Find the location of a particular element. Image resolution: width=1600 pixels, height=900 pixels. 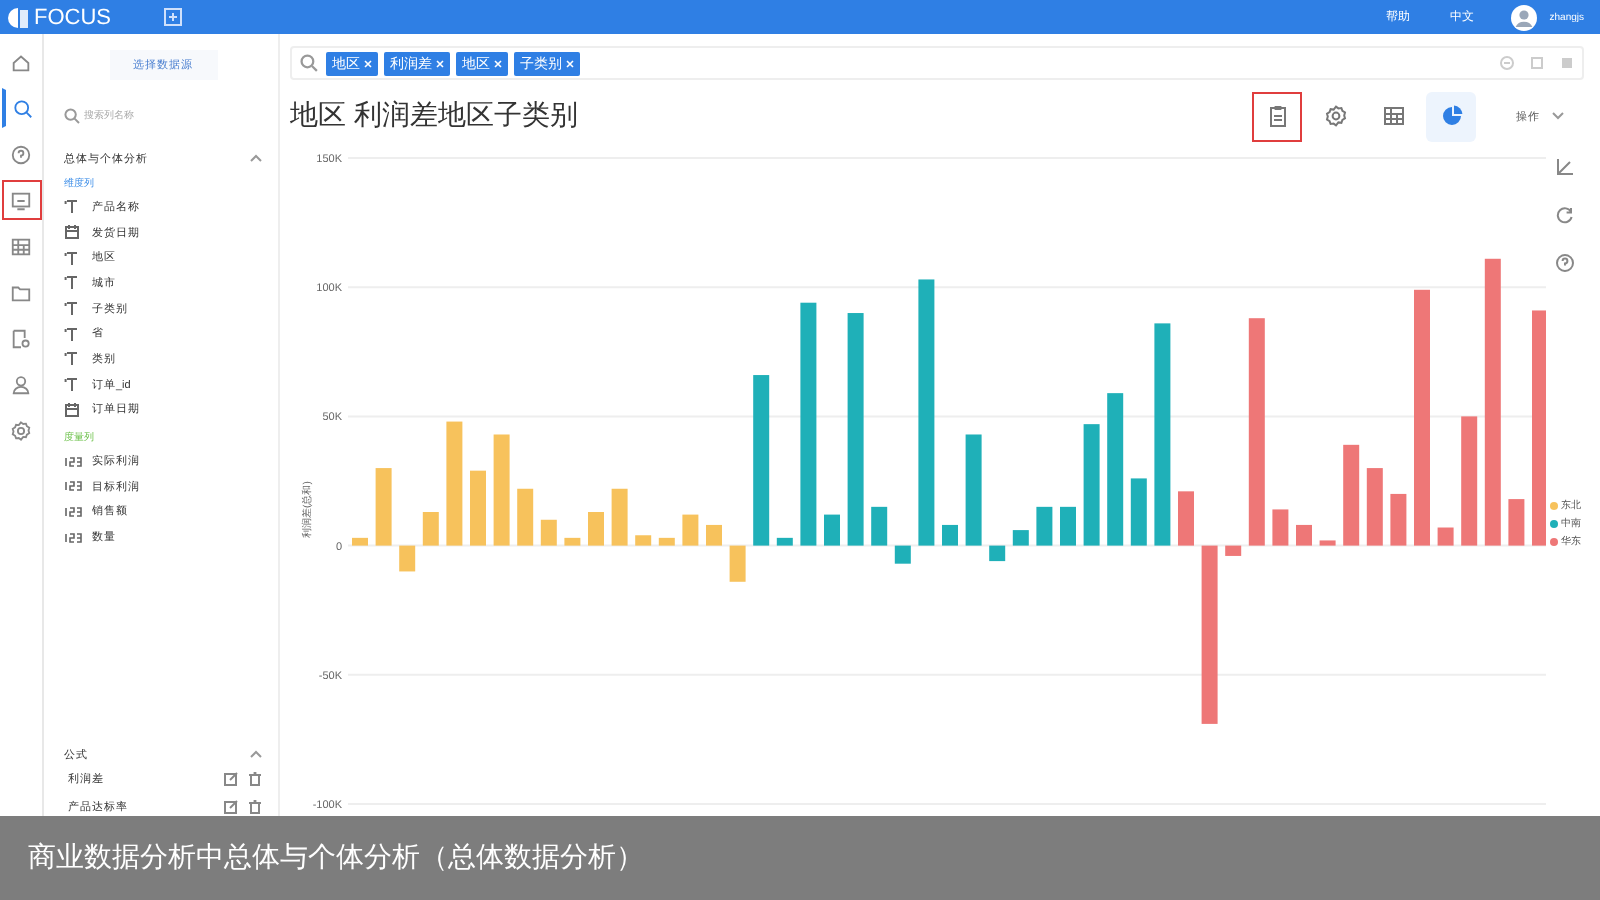

help-icon is located at coordinates (1565, 263).